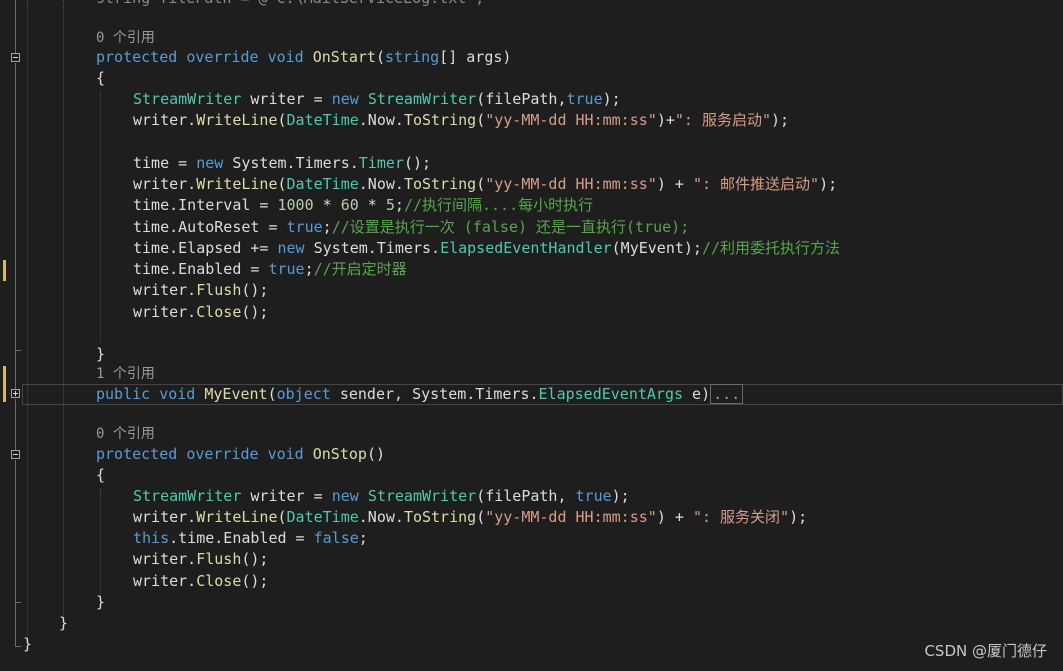 This screenshot has height=671, width=1063. What do you see at coordinates (336, 538) in the screenshot?
I see `keyword: false` at bounding box center [336, 538].